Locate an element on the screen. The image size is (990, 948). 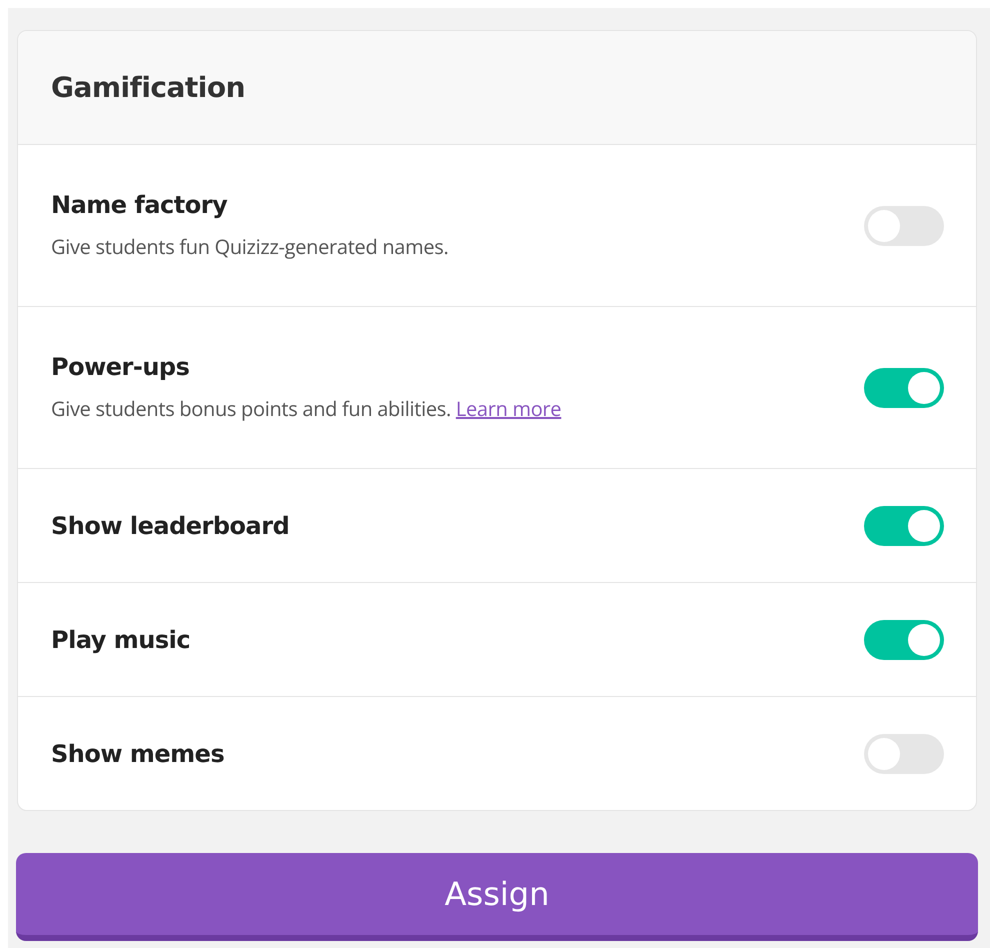
setting-title: Power-ups is located at coordinates (120, 367).